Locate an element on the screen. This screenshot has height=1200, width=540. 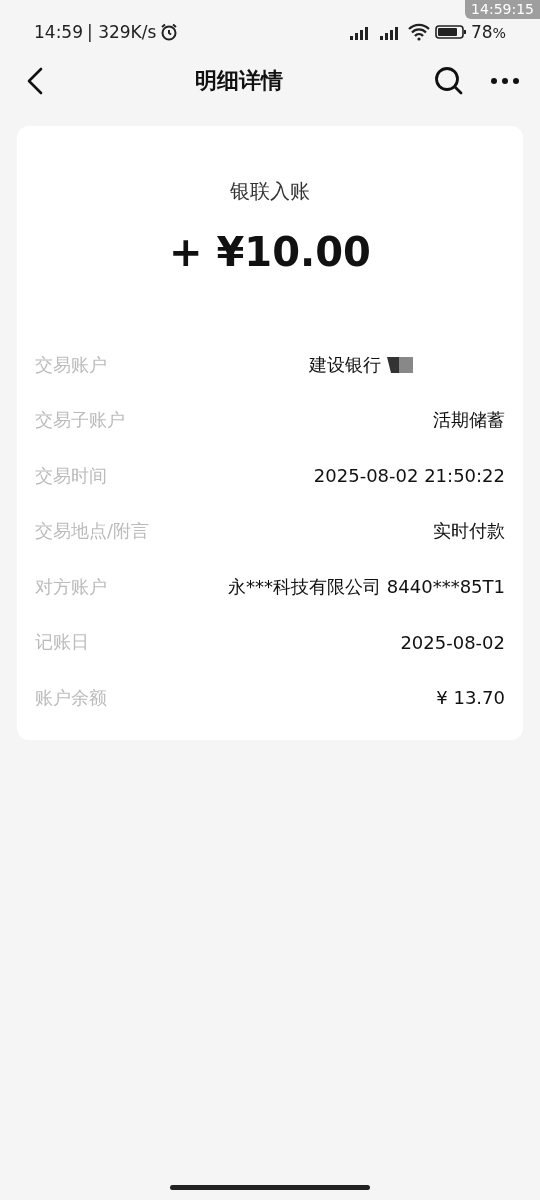
battery-icon is located at coordinates (450, 32).